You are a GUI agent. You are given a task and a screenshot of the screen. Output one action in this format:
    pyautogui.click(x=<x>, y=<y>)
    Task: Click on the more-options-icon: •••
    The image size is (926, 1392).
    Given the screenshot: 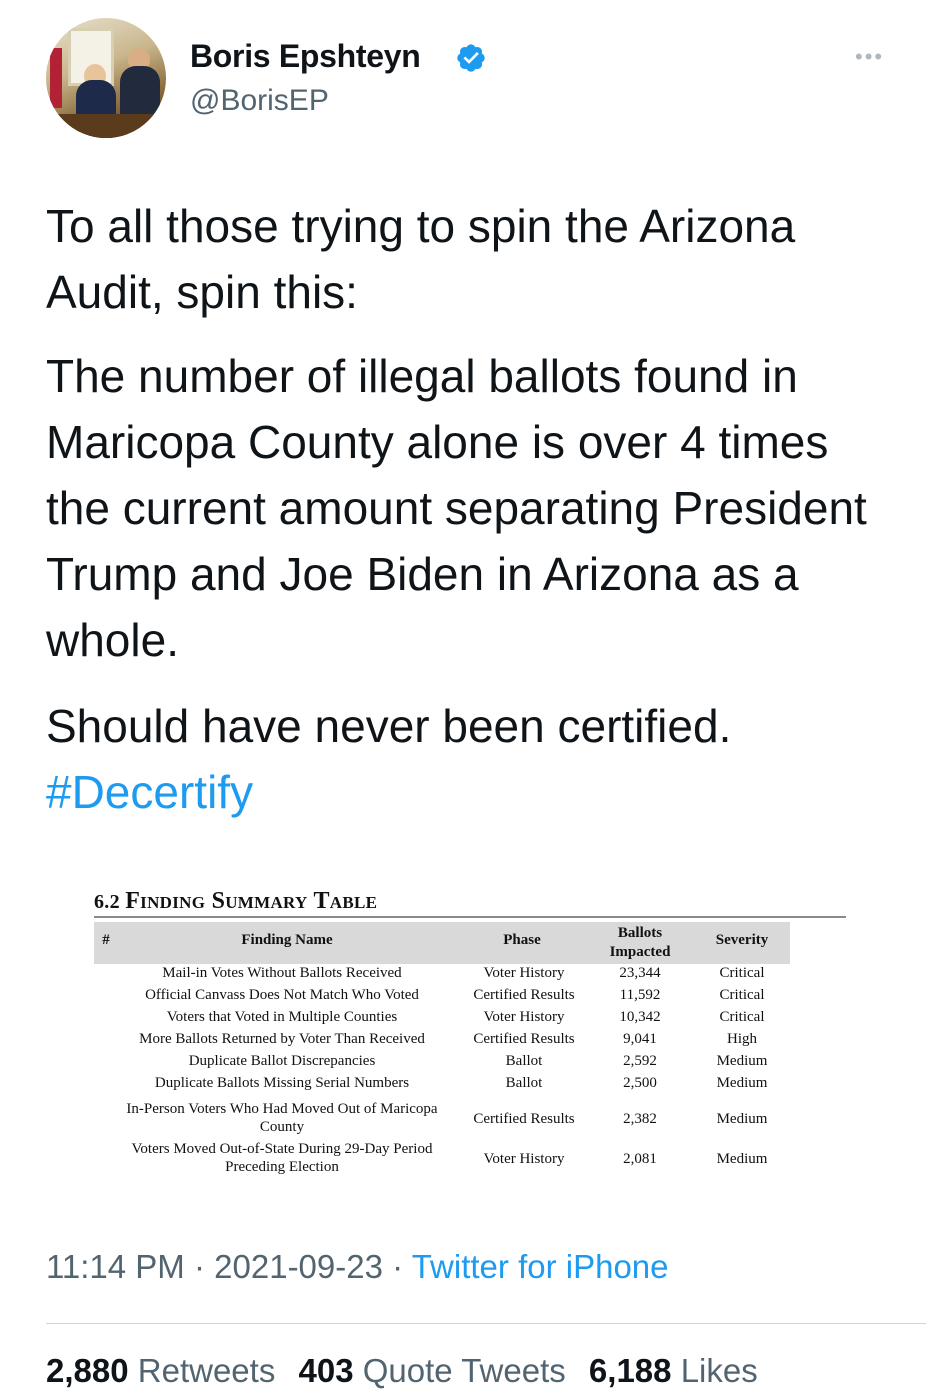 What is the action you would take?
    pyautogui.click(x=869, y=57)
    